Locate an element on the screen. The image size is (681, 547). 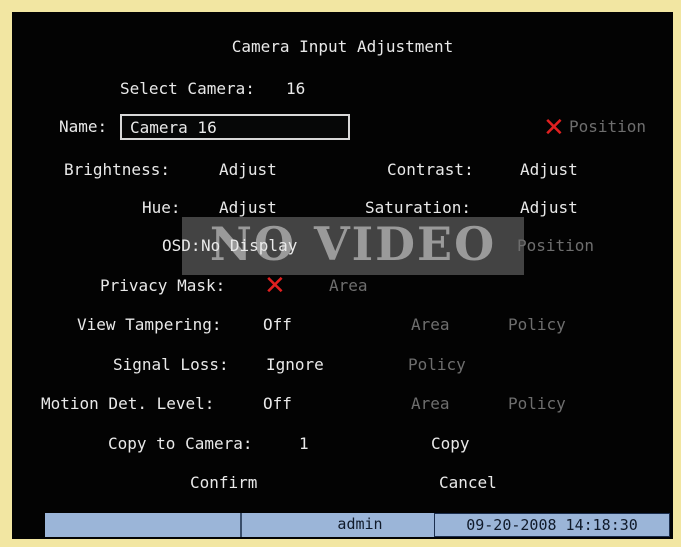
confirm-button: Confirm is located at coordinates (223, 483).